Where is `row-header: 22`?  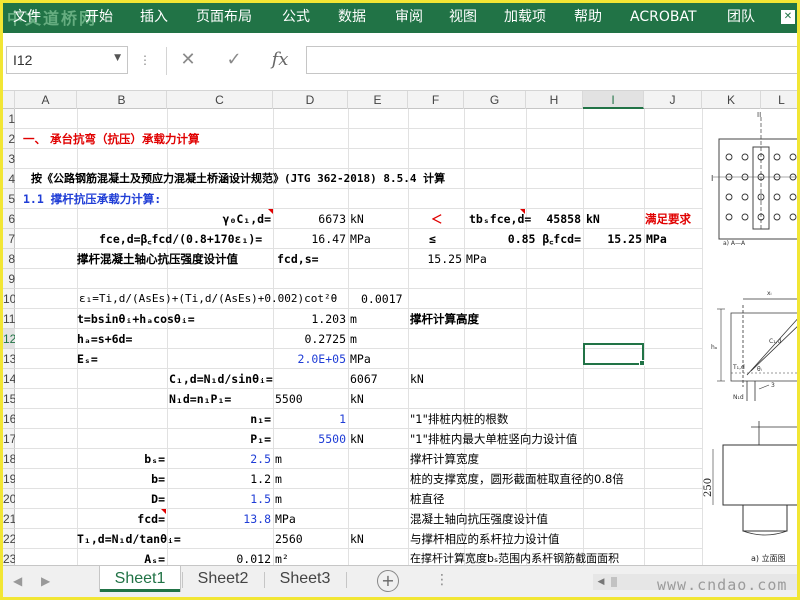 row-header: 22 is located at coordinates (9, 539).